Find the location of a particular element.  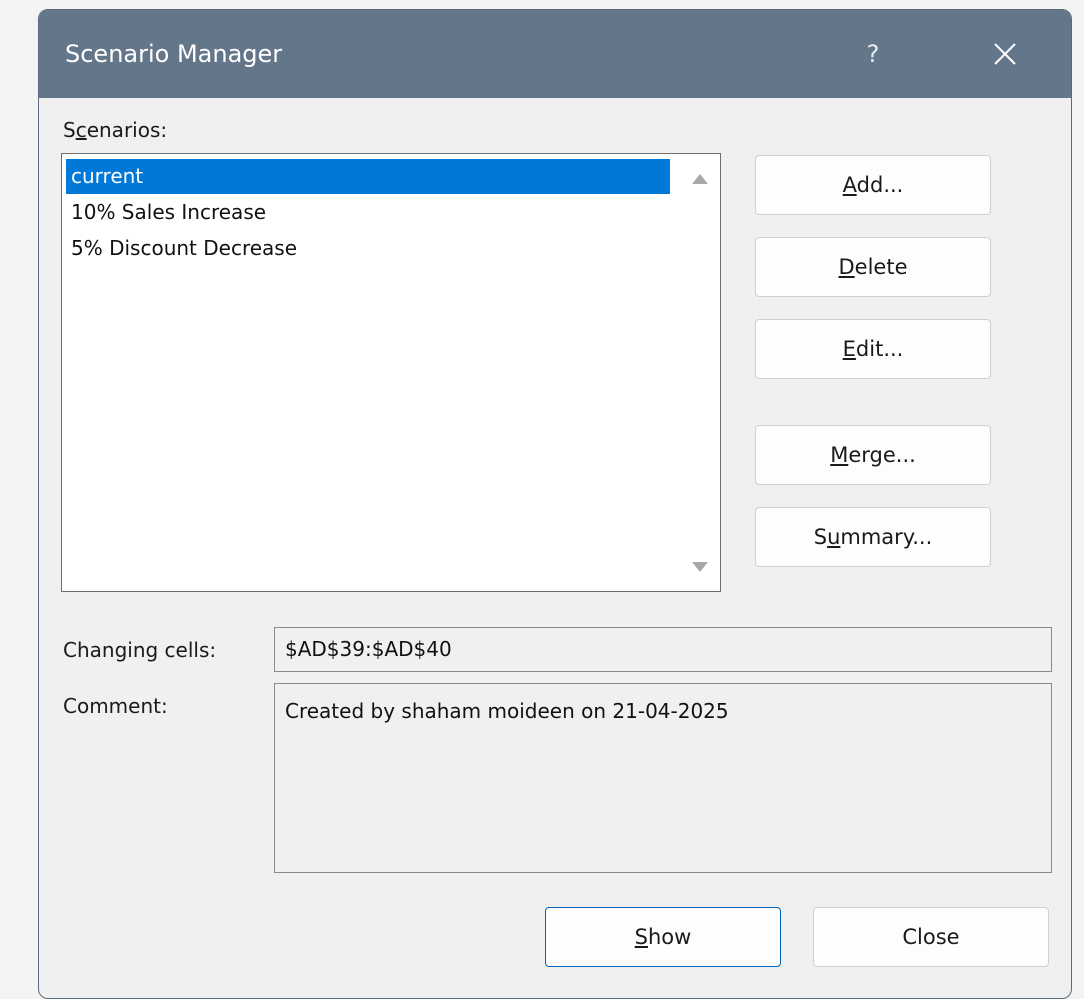

changing-cells-label: Changing cells: is located at coordinates (140, 650).